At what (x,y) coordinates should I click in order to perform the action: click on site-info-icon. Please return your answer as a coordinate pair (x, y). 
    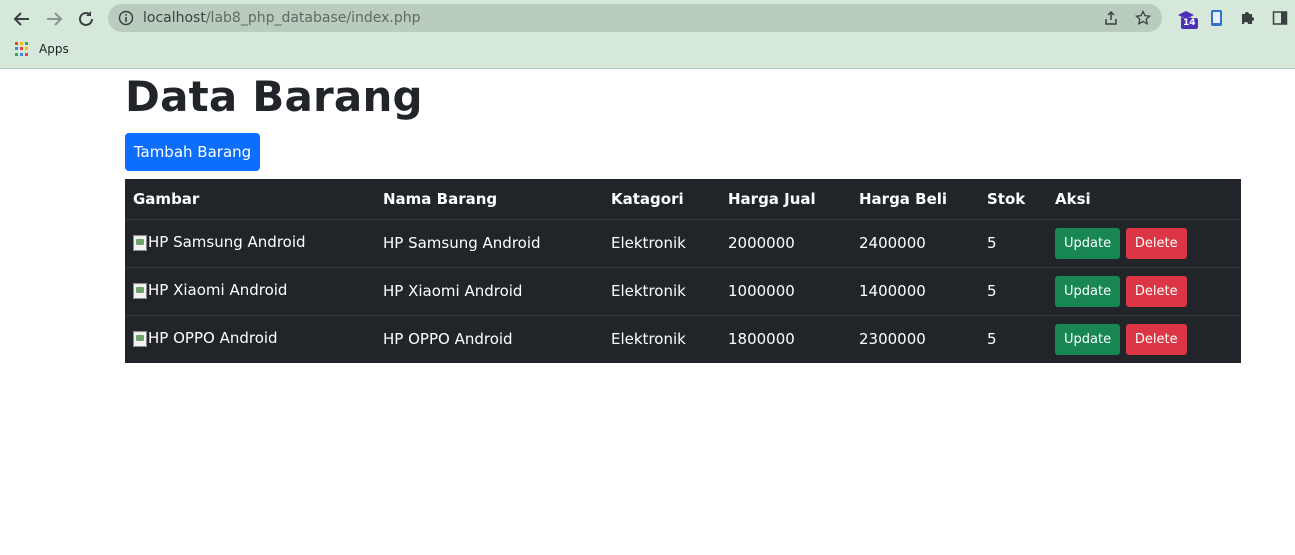
    Looking at the image, I should click on (126, 18).